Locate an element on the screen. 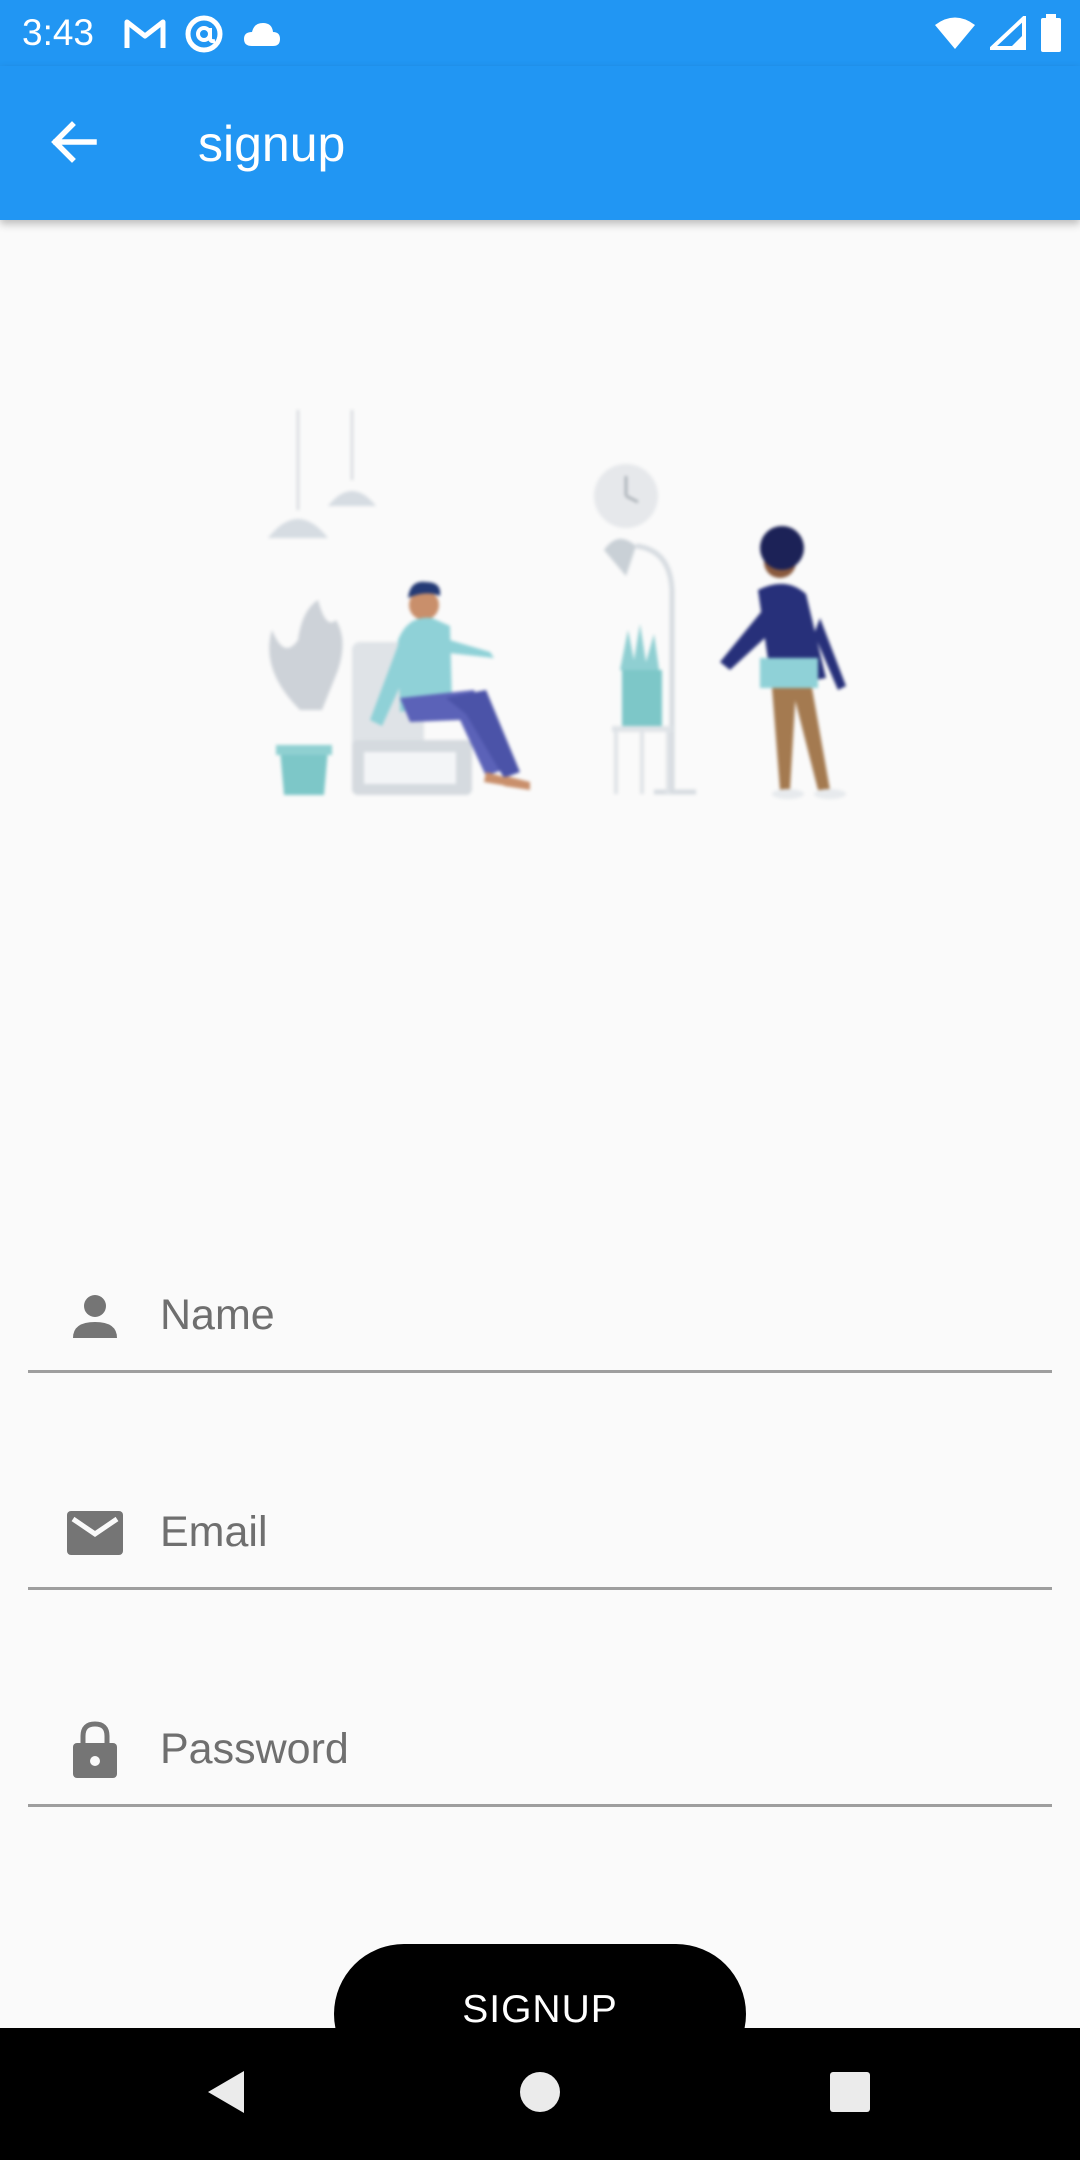 The height and width of the screenshot is (2160, 1080). at-sign-icon is located at coordinates (204, 36).